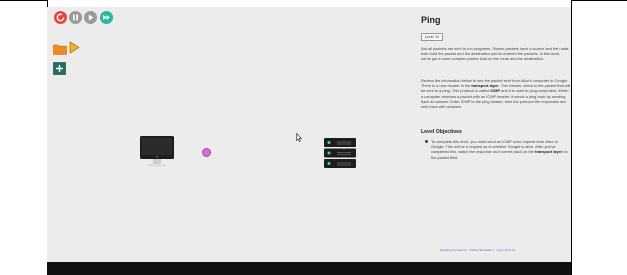  Describe the element at coordinates (431, 20) in the screenshot. I see `level-title: Ping` at that location.